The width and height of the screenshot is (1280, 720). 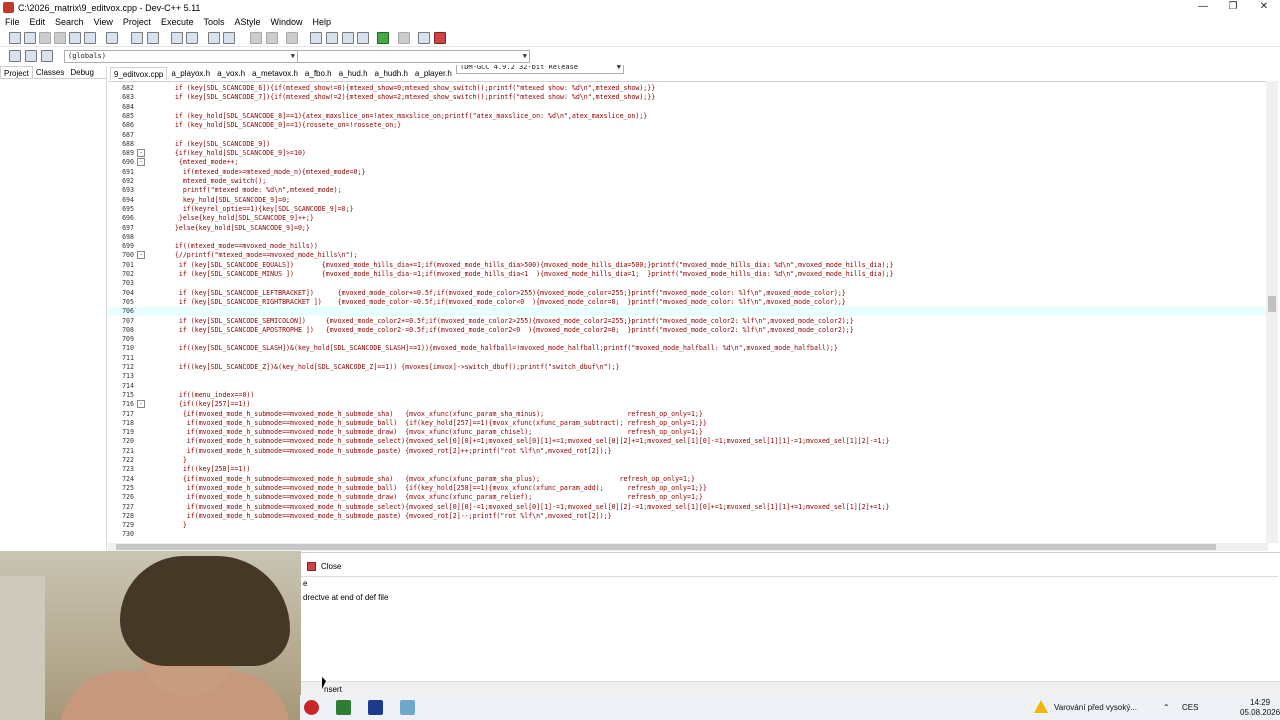 What do you see at coordinates (275, 73) in the screenshot?
I see `file-tab: a_metavox.h` at bounding box center [275, 73].